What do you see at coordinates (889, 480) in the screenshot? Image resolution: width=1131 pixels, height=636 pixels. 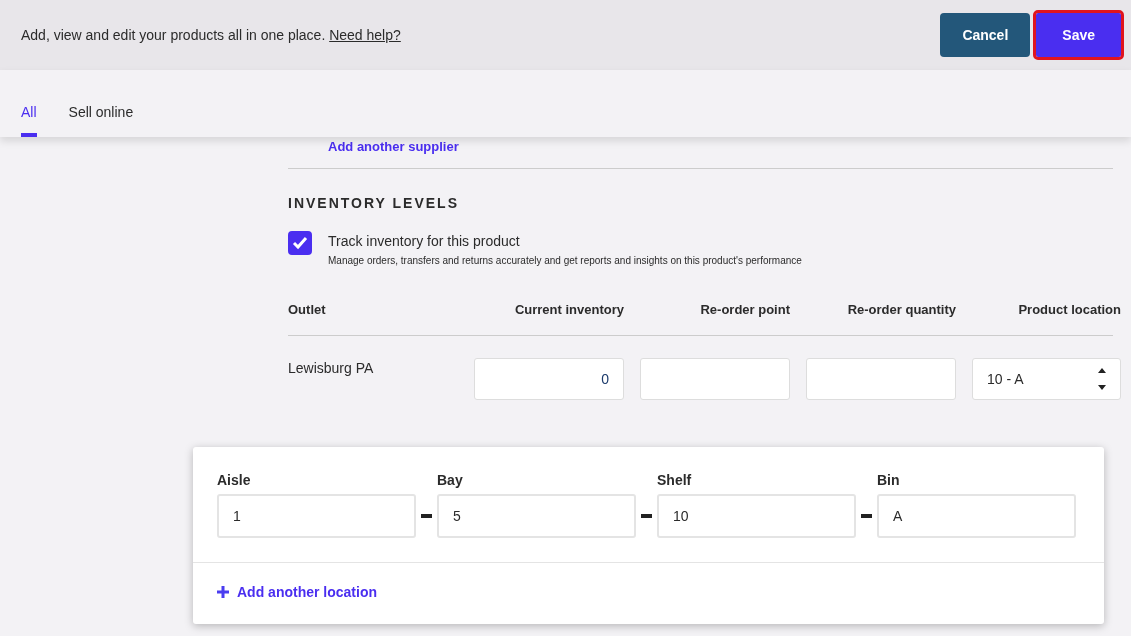 I see `field-label: Bin` at bounding box center [889, 480].